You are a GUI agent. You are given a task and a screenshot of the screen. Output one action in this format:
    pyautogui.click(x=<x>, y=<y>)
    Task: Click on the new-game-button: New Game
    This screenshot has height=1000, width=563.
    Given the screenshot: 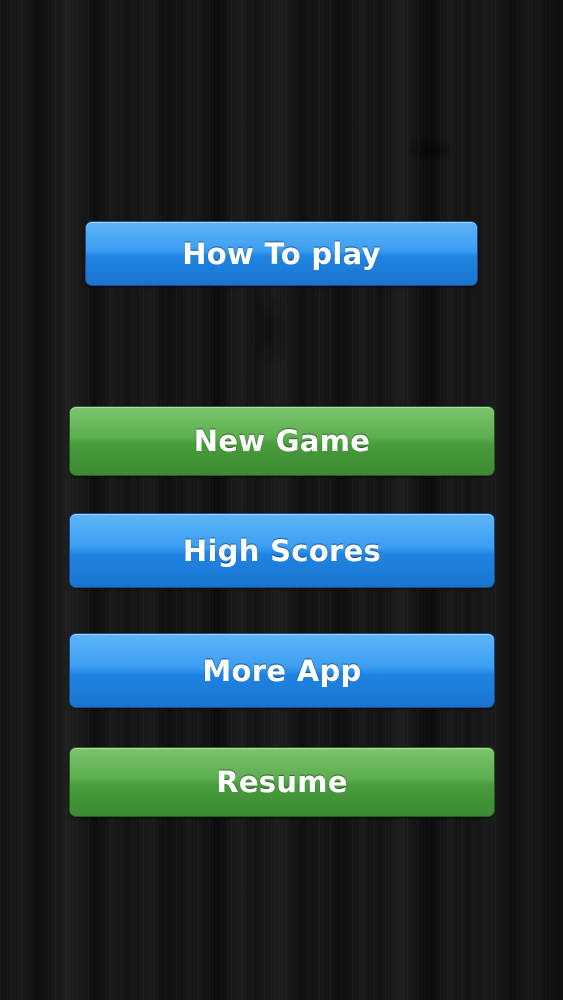 What is the action you would take?
    pyautogui.click(x=282, y=441)
    